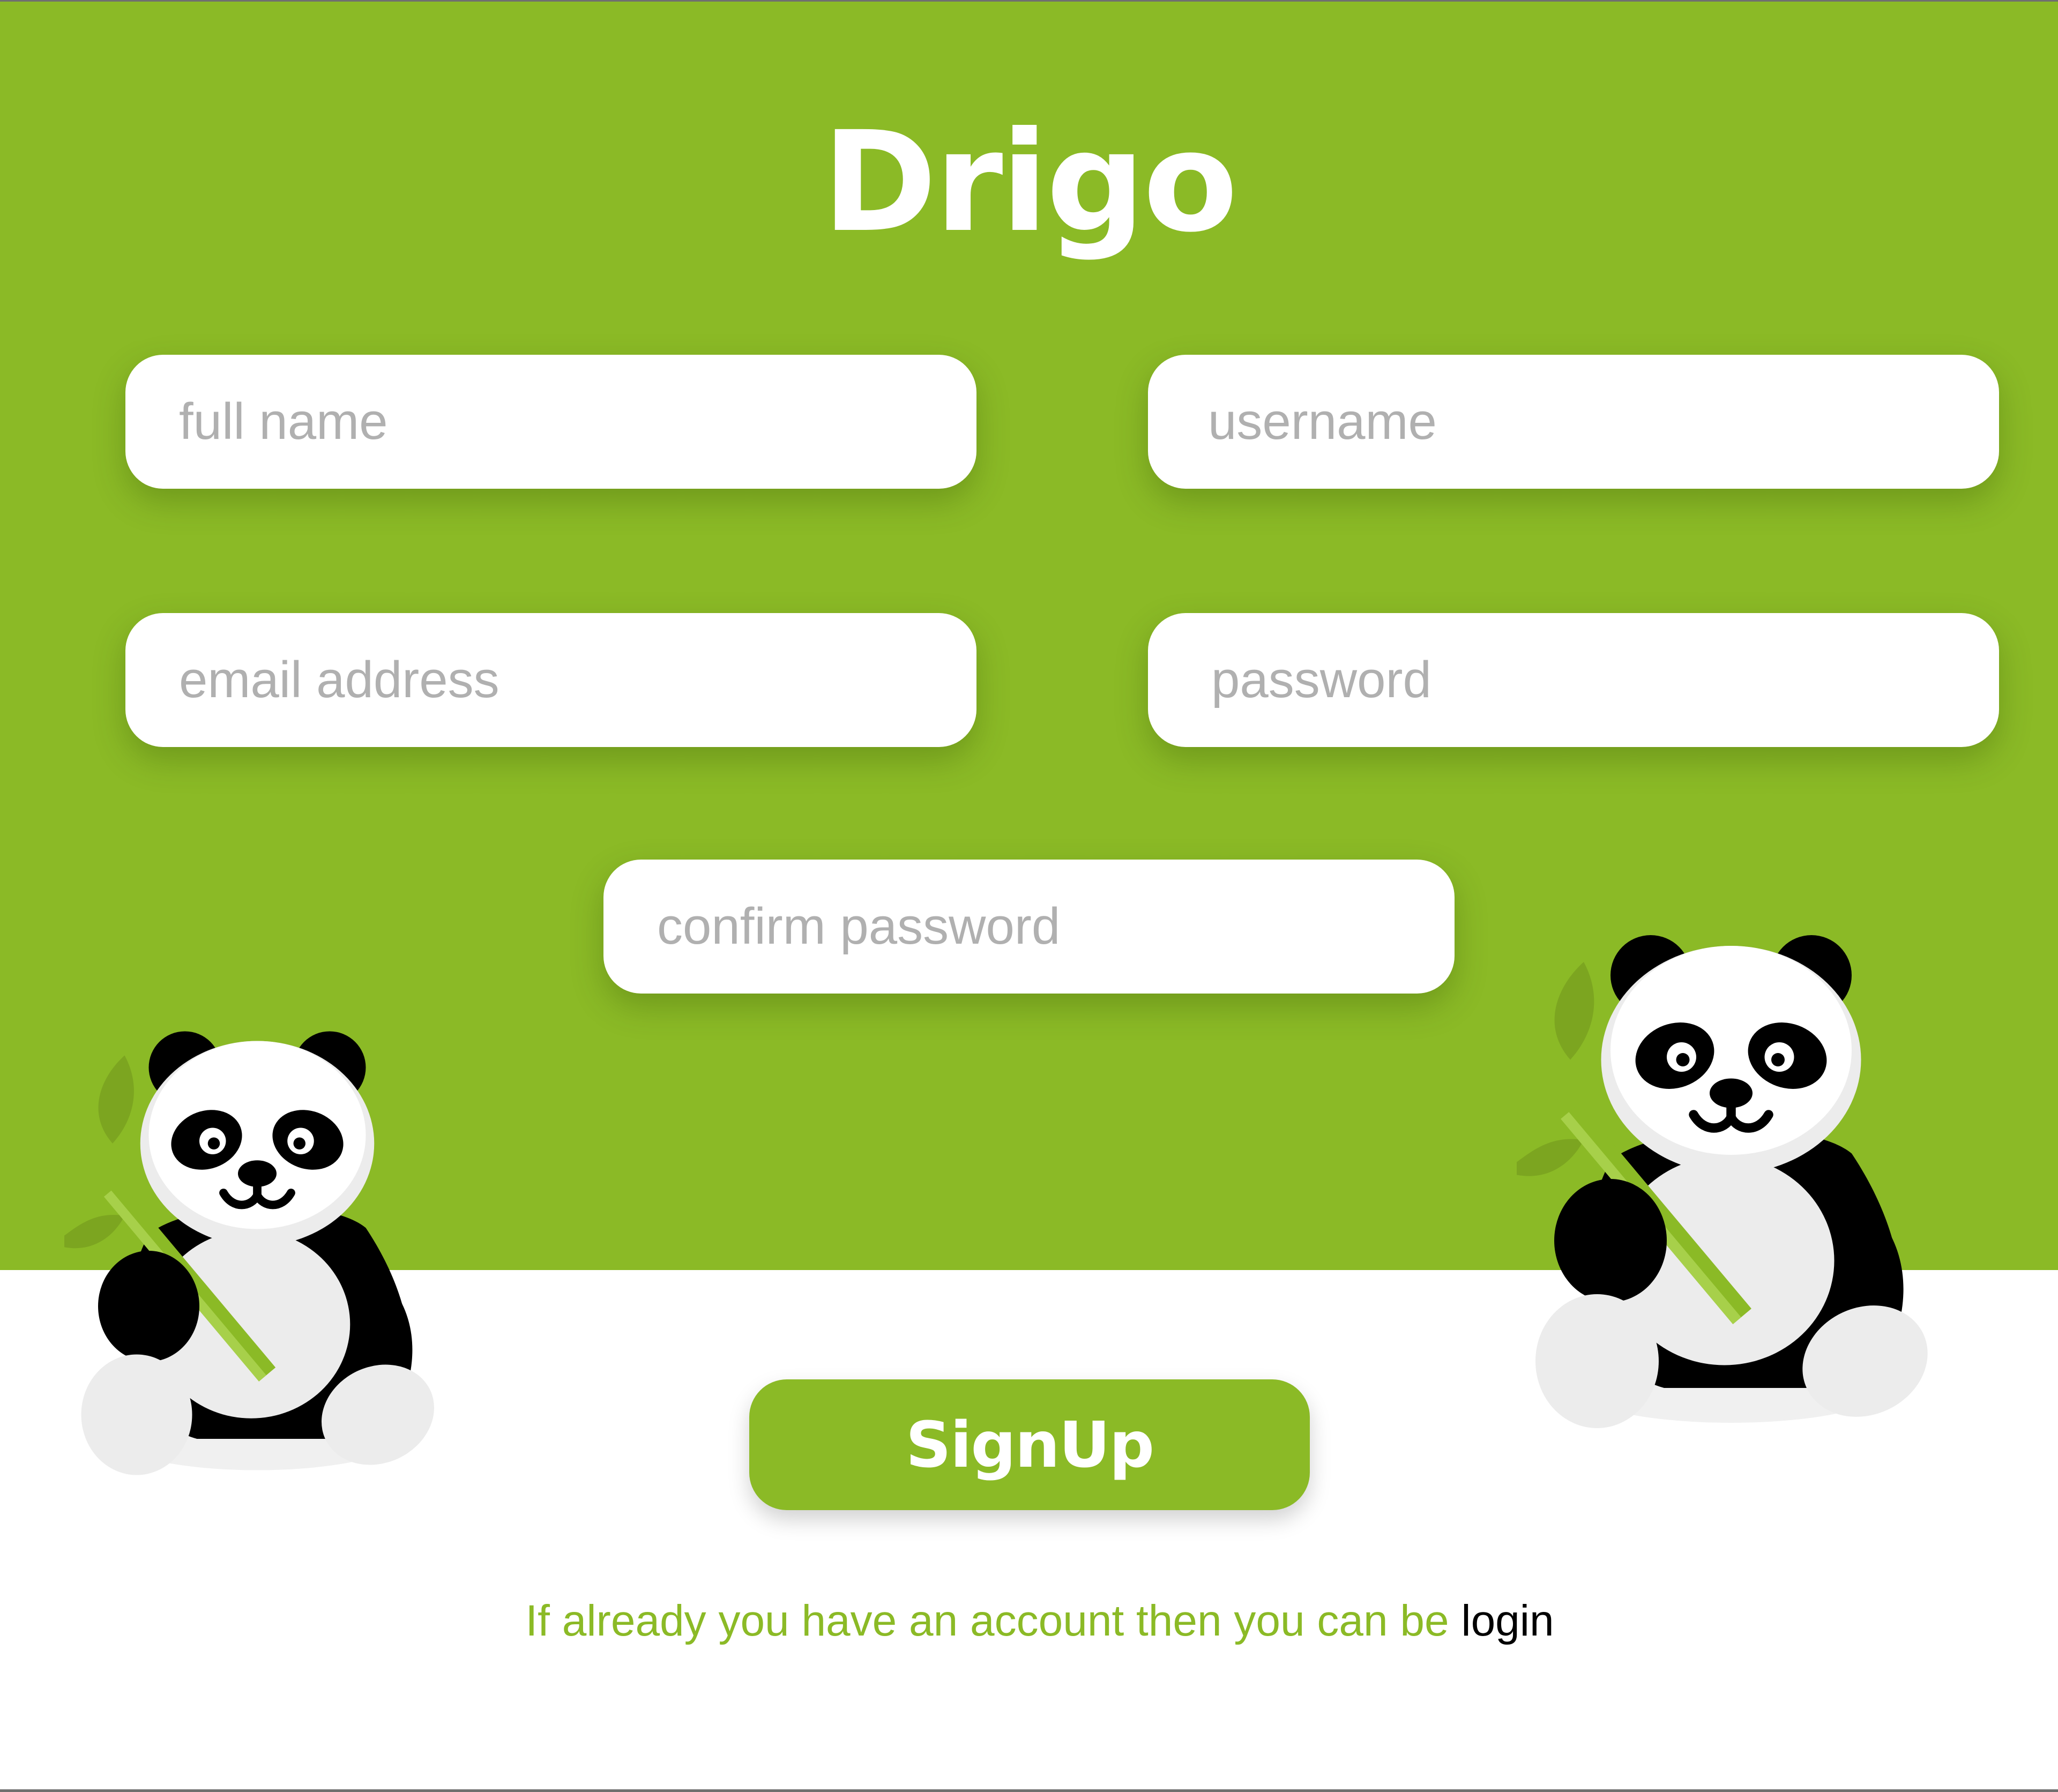 The width and height of the screenshot is (2058, 1792). I want to click on confirm-password-field, so click(1029, 927).